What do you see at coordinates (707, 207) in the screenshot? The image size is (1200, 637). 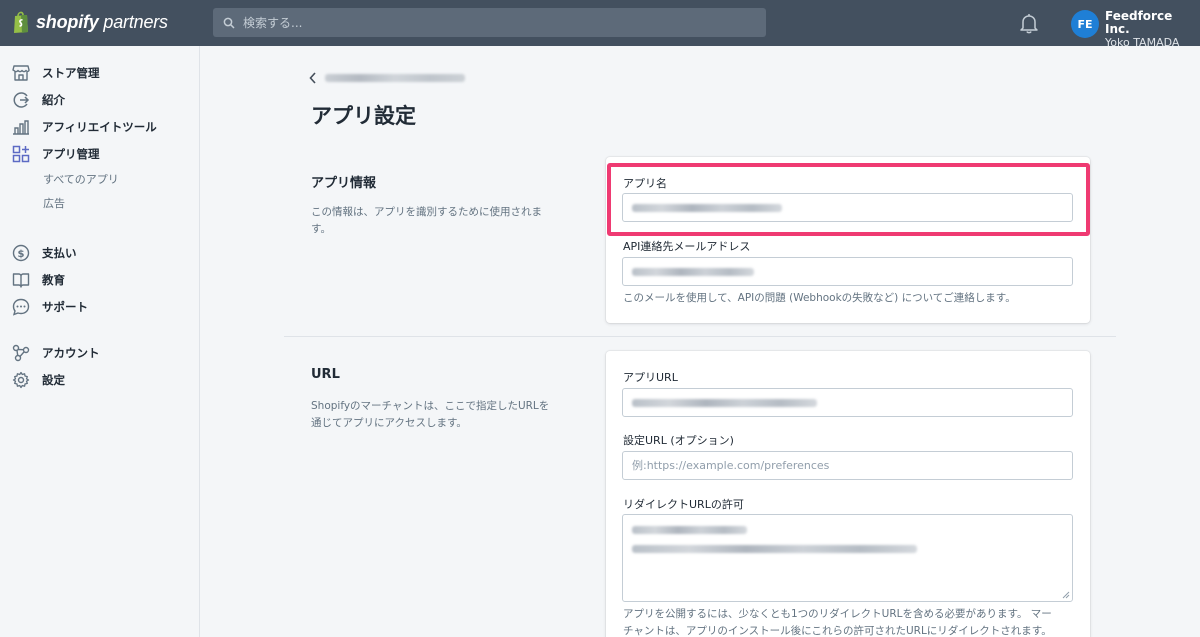 I see `app-name-redacted-value` at bounding box center [707, 207].